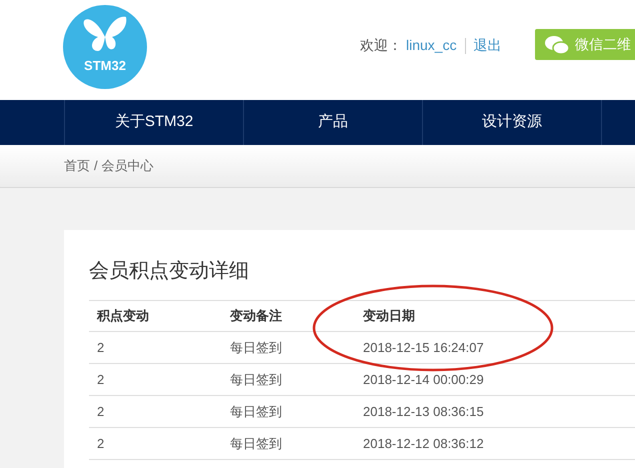  I want to click on welcome-label: 欢迎：, so click(381, 45).